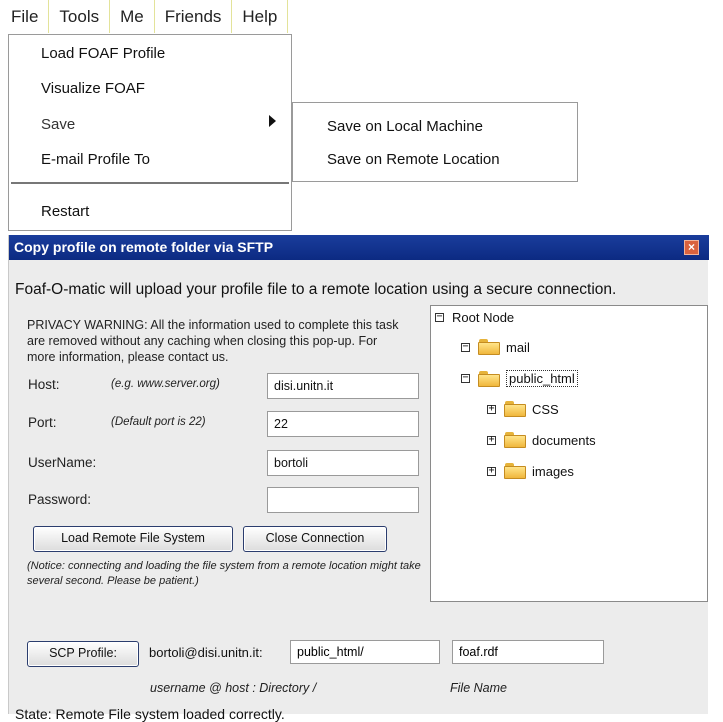 This screenshot has height=722, width=723. What do you see at coordinates (44, 384) in the screenshot?
I see `host-label: Host:` at bounding box center [44, 384].